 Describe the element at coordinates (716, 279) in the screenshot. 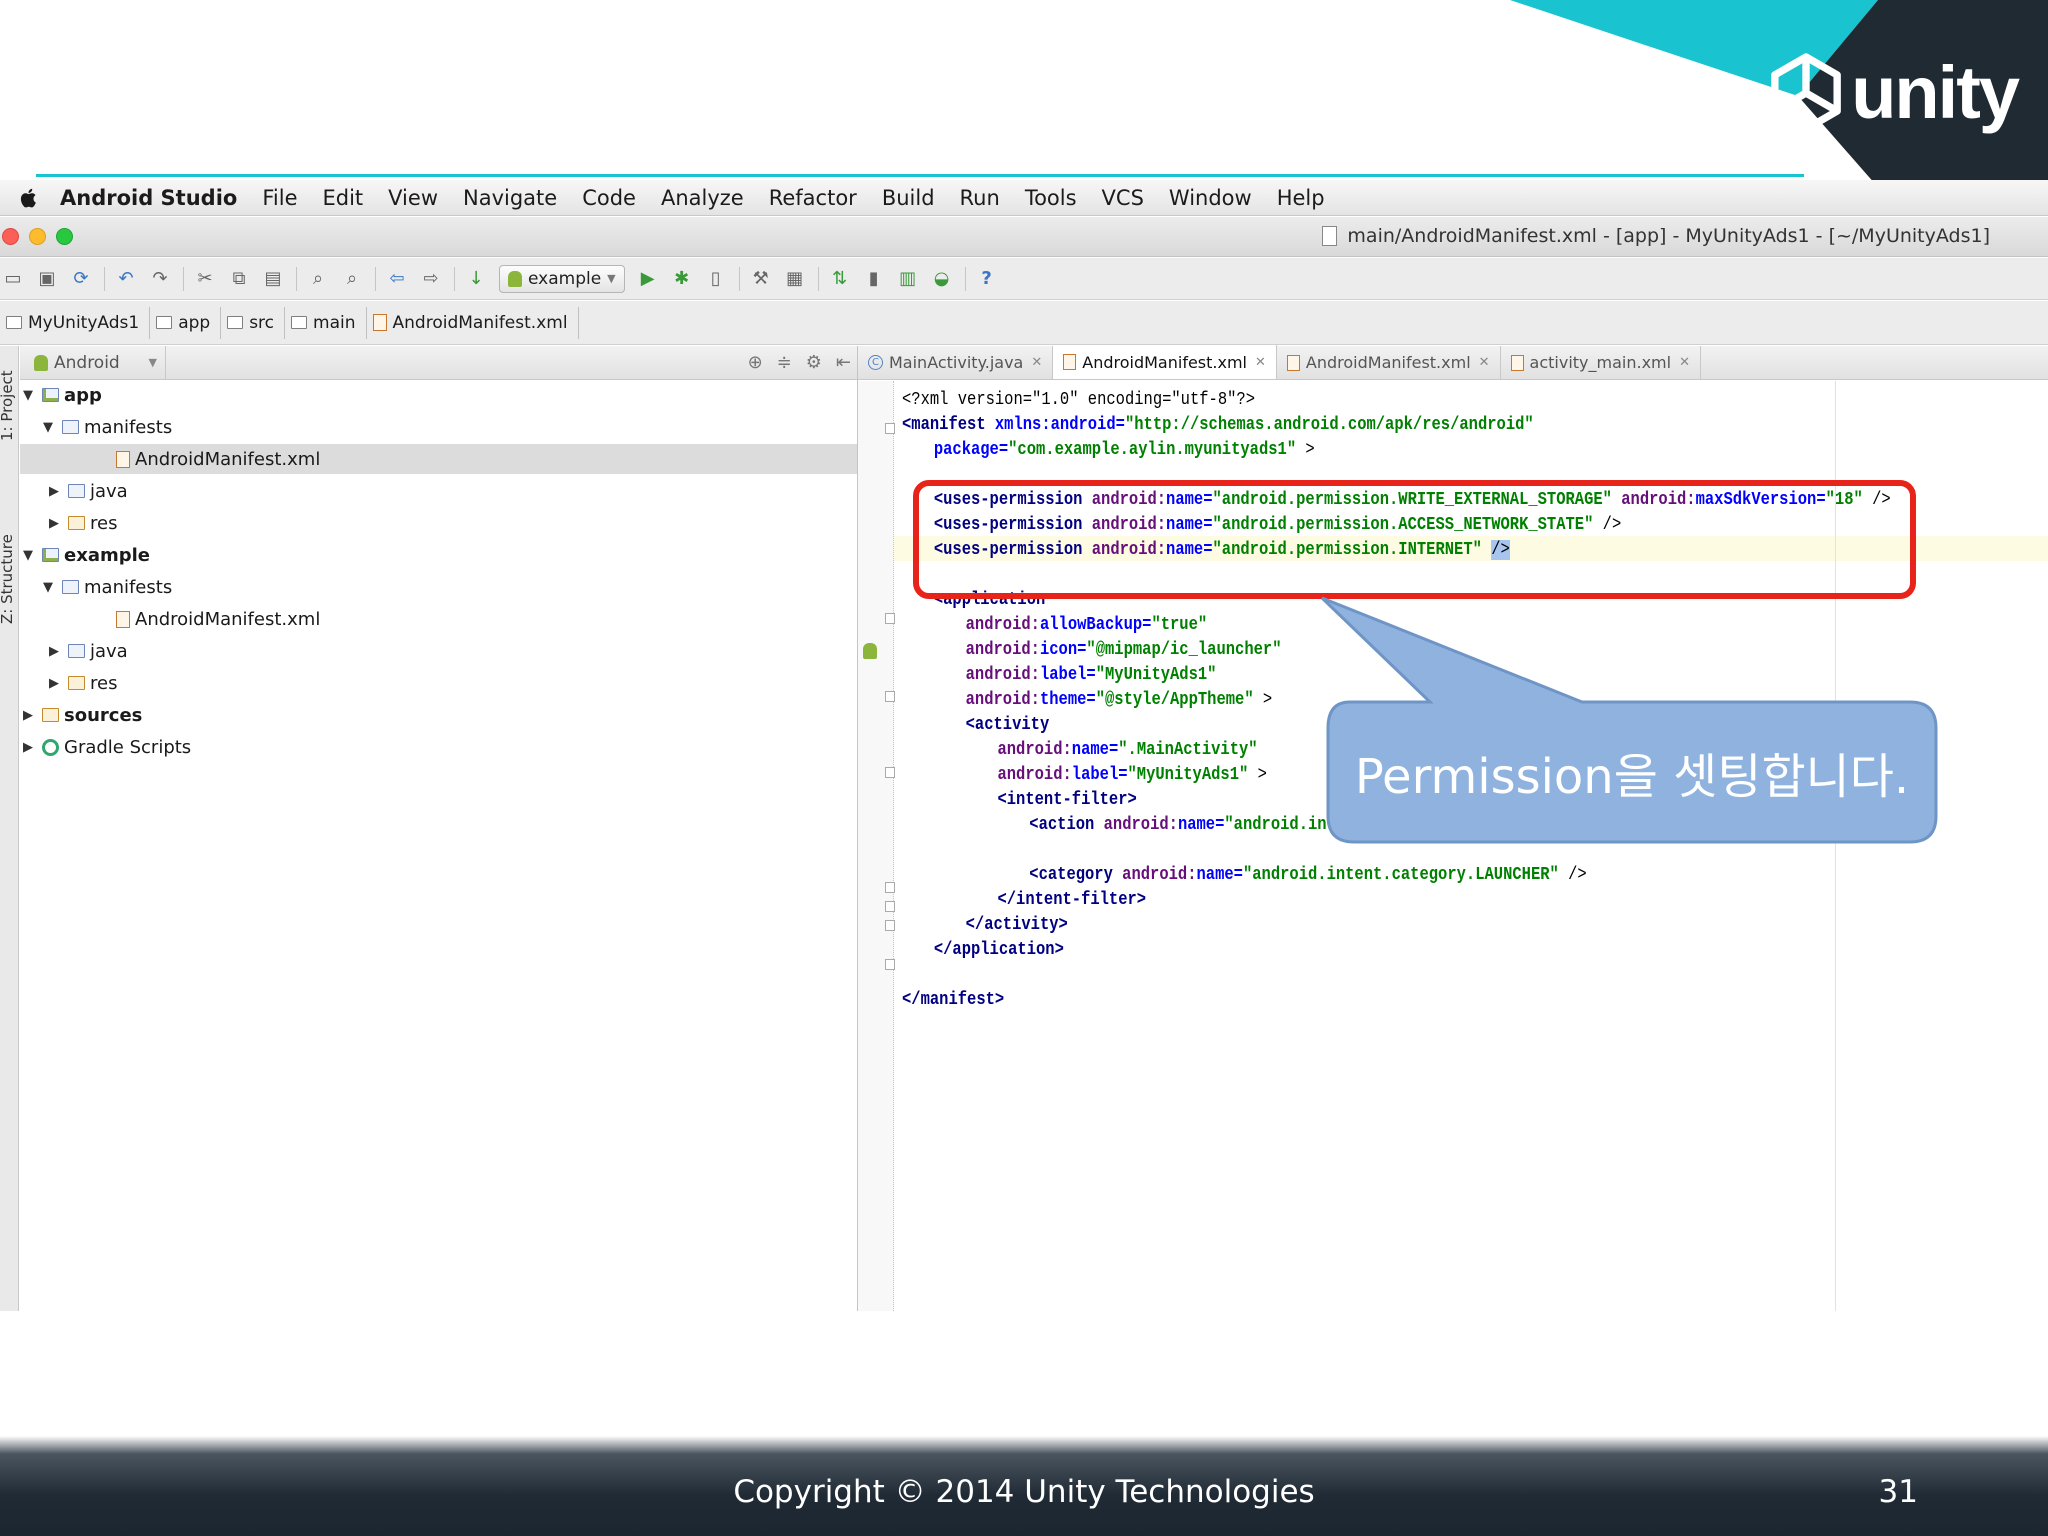

I see `attach-icon: ▯` at that location.